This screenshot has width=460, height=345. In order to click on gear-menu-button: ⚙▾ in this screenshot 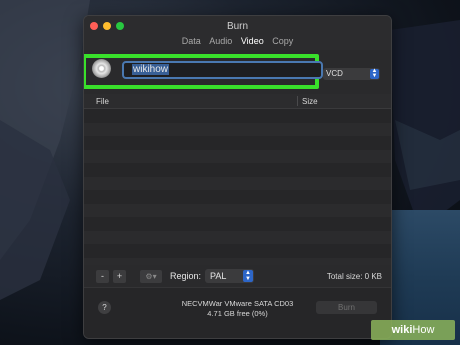, I will do `click(151, 276)`.